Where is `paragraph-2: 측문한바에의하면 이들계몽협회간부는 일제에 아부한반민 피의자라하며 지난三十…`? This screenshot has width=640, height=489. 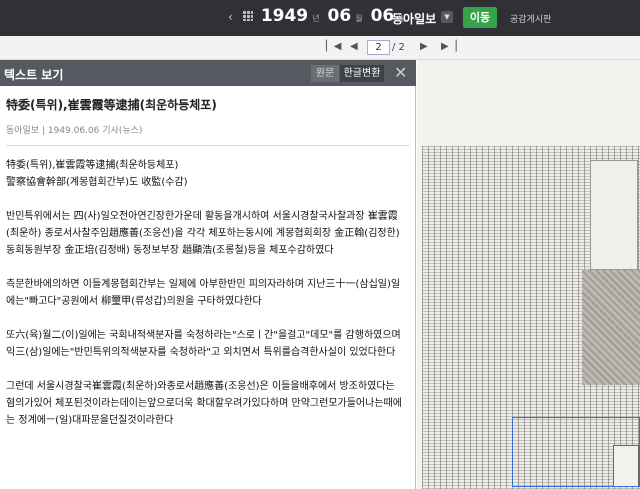 paragraph-2: 측문한바에의하면 이들계몽협회간부는 일제에 아부한반민 피의자라하며 지난三十… is located at coordinates (203, 293).